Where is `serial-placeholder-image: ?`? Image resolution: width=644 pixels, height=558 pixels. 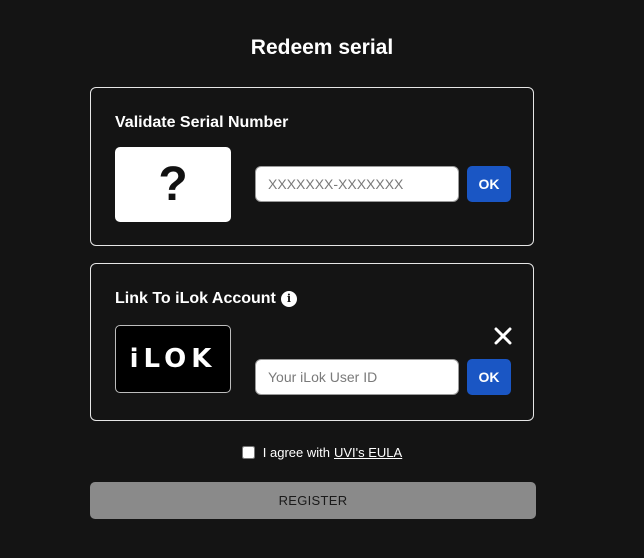 serial-placeholder-image: ? is located at coordinates (173, 184).